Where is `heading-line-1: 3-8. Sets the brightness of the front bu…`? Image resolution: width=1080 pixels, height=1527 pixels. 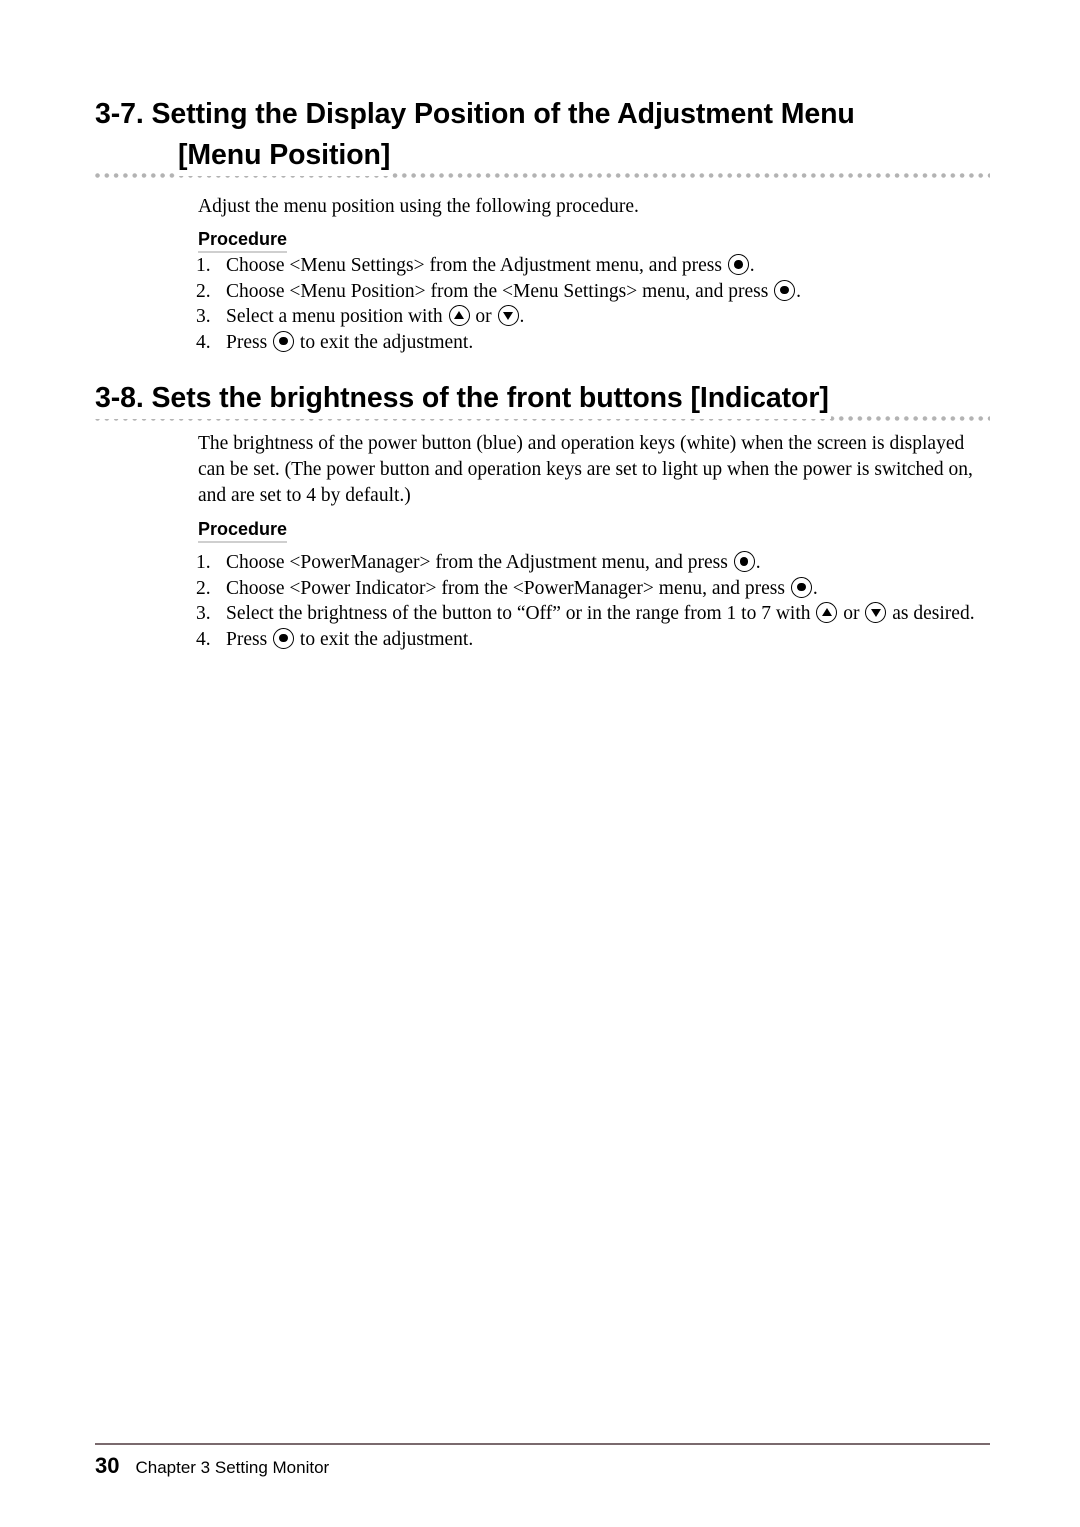
heading-line-1: 3-8. Sets the brightness of the front bu… is located at coordinates (463, 398).